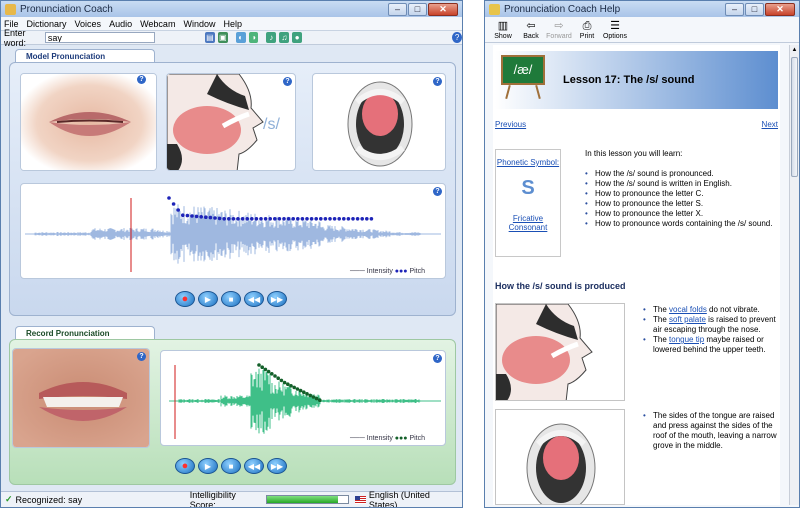 Image resolution: width=800 pixels, height=509 pixels. Describe the element at coordinates (88, 122) in the screenshot. I see `model-lips-image` at that location.